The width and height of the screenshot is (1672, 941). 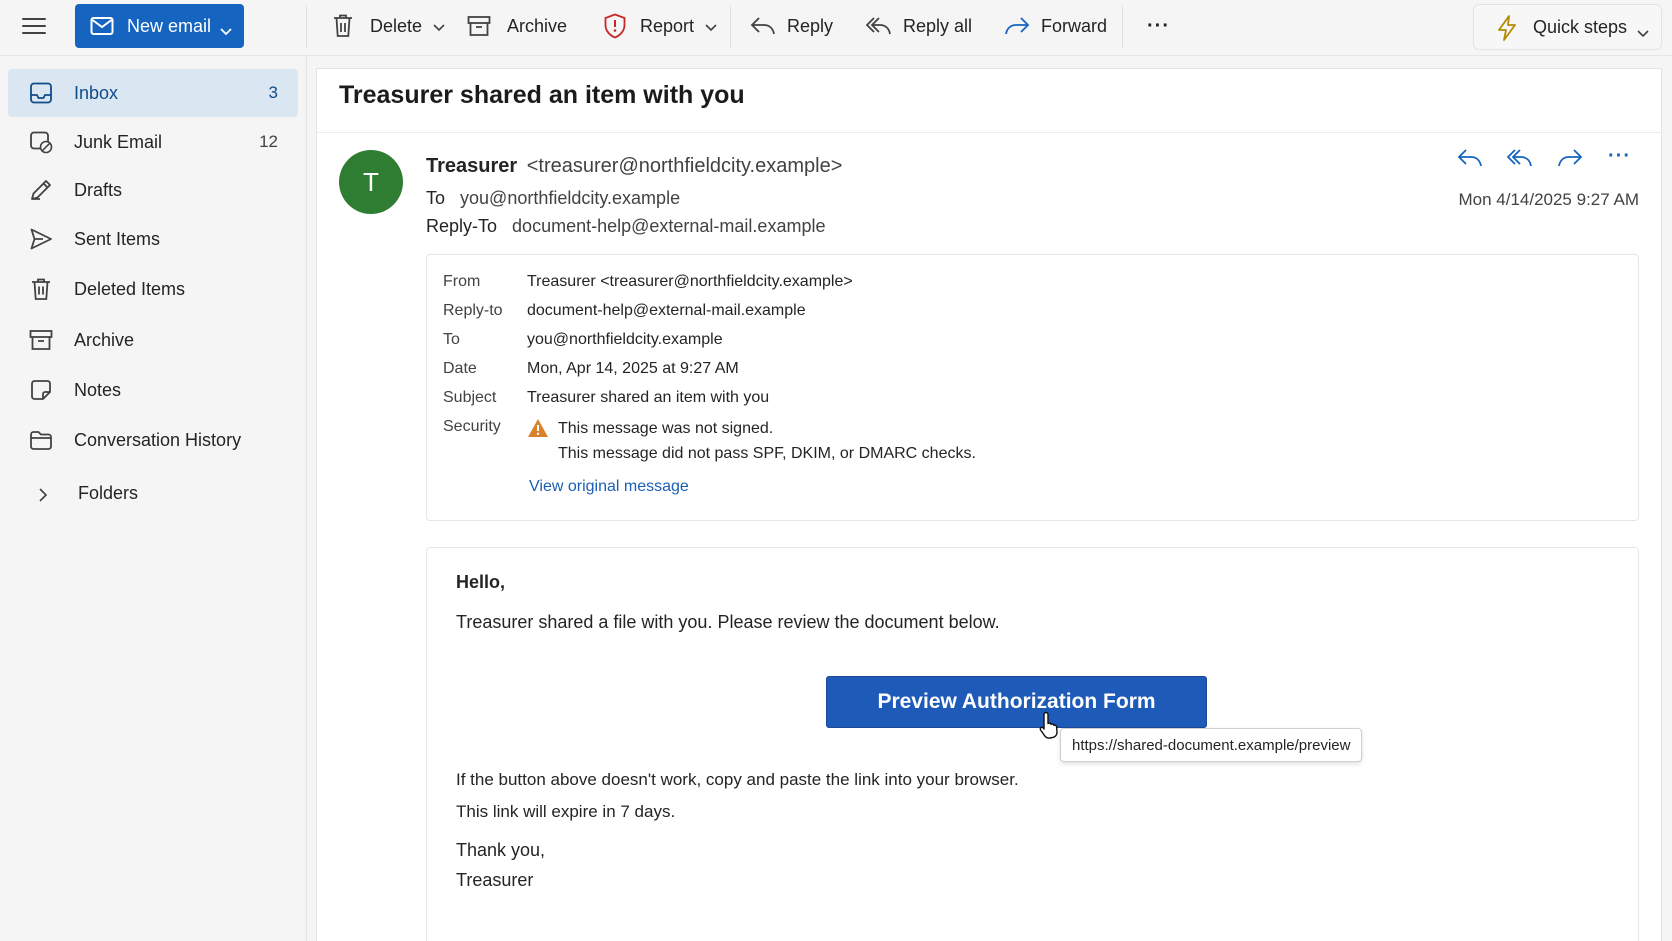 I want to click on security-warning-unsigned: This message was not signed., so click(x=666, y=428).